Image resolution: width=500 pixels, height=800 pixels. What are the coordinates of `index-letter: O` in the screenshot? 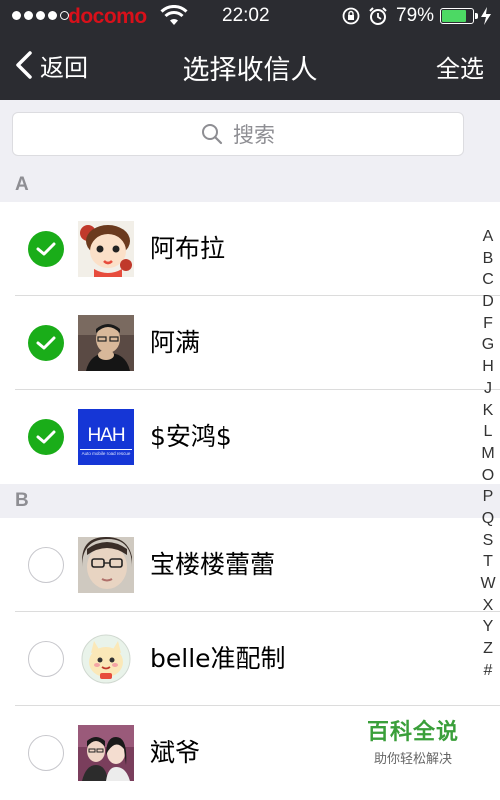 It's located at (488, 476).